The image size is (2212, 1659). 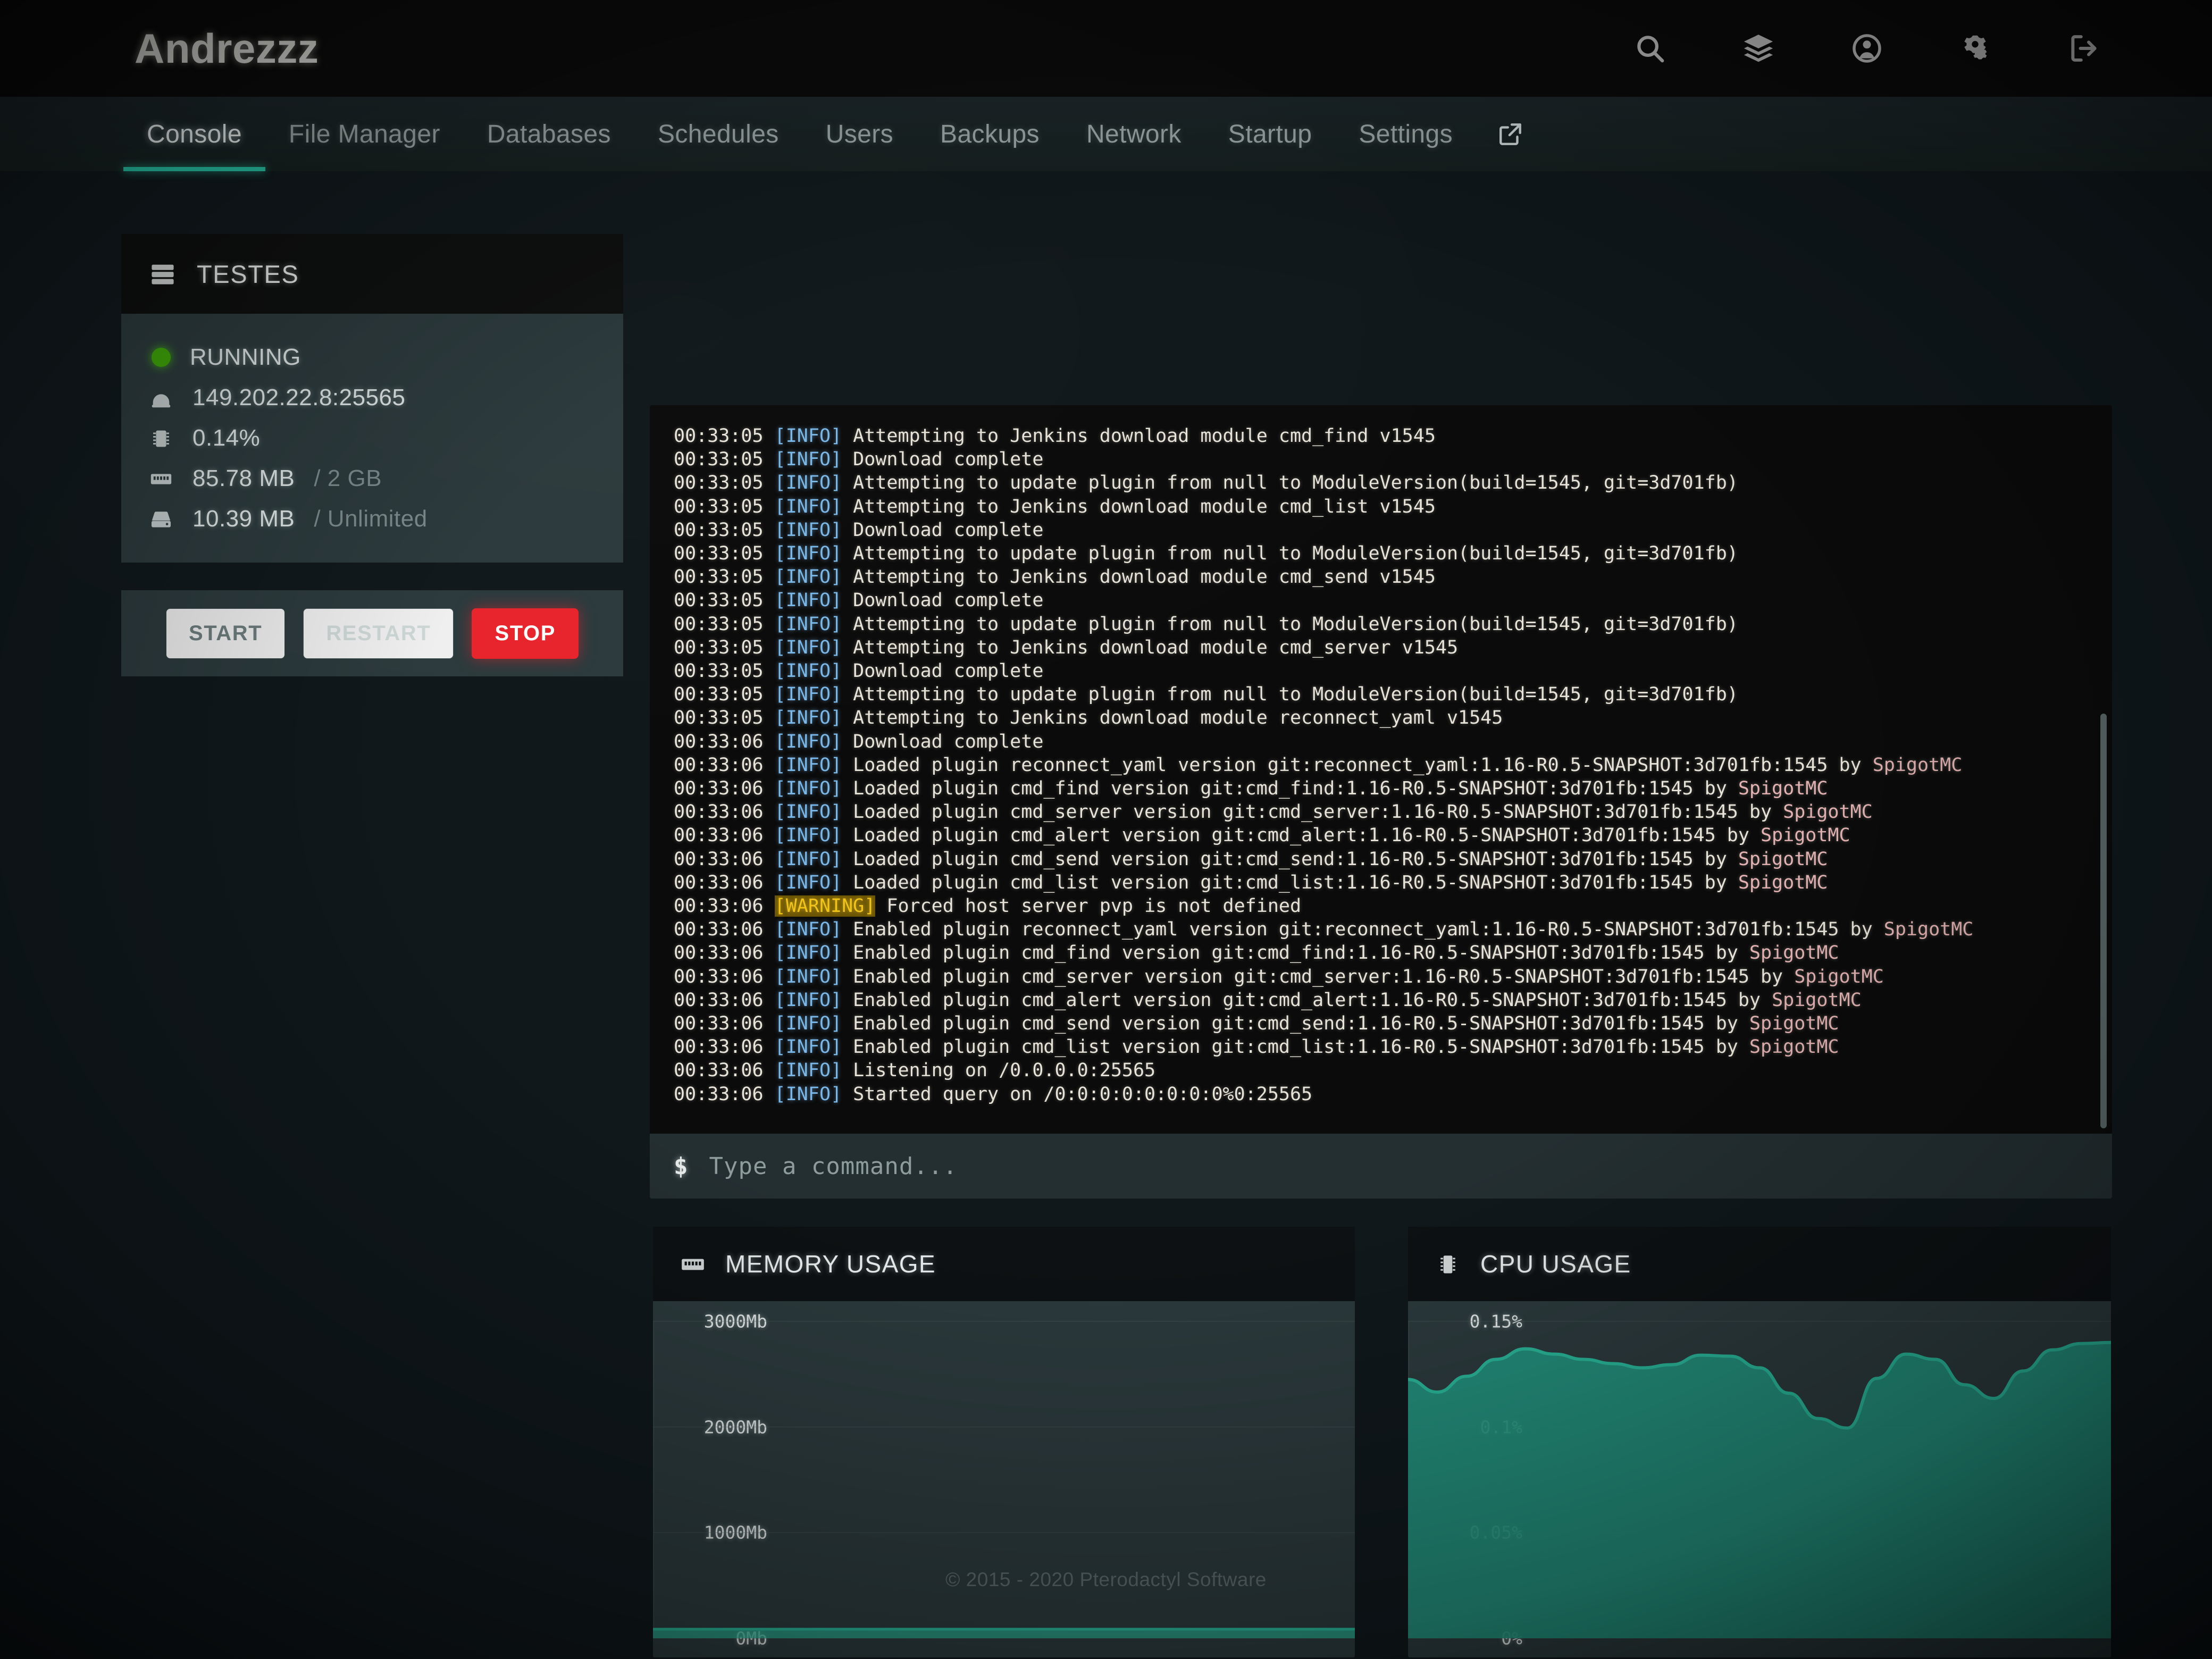 I want to click on top-header-bar: Andrezzz, so click(x=1106, y=48).